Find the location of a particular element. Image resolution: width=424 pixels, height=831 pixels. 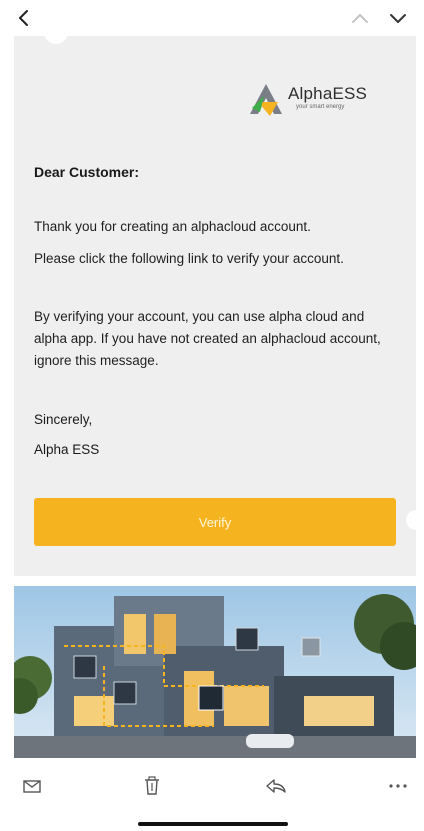

delete-button is located at coordinates (152, 786).